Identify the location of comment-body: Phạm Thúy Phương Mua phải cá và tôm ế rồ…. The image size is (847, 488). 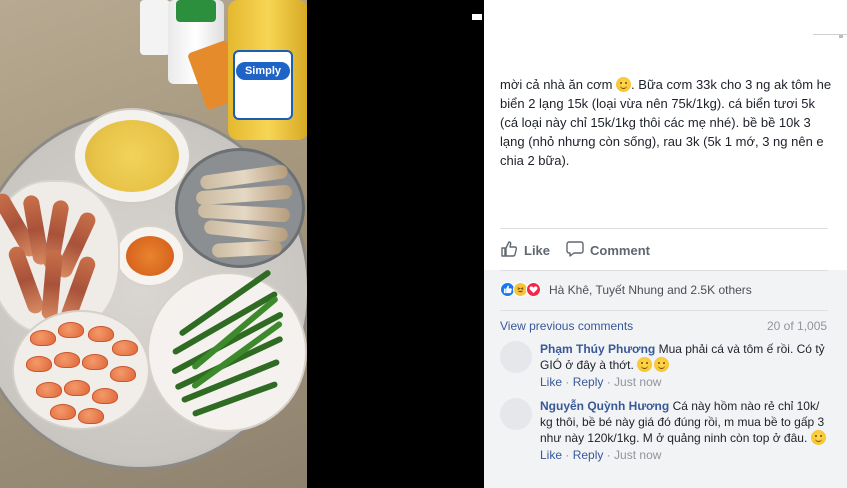
(685, 365).